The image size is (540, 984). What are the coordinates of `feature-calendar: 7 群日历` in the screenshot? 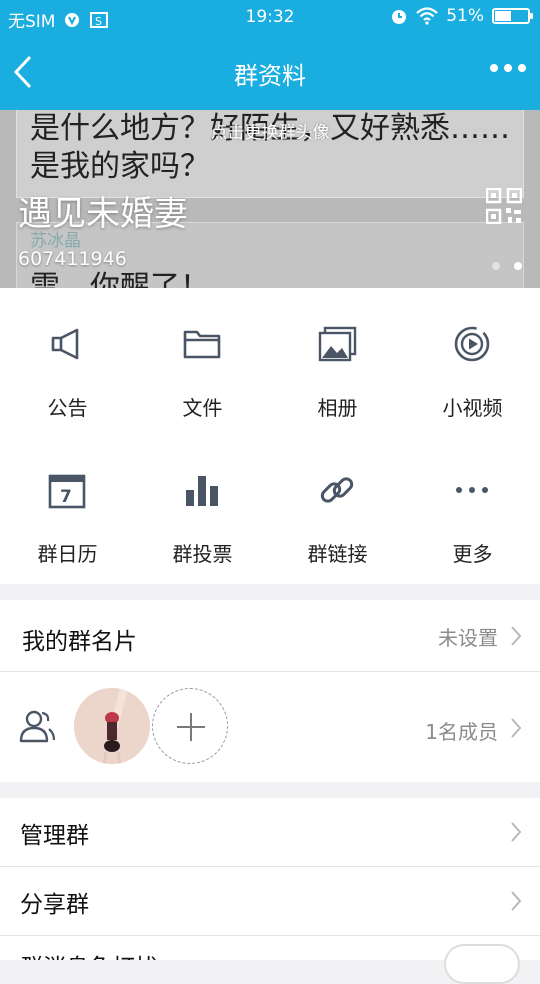 It's located at (67, 510).